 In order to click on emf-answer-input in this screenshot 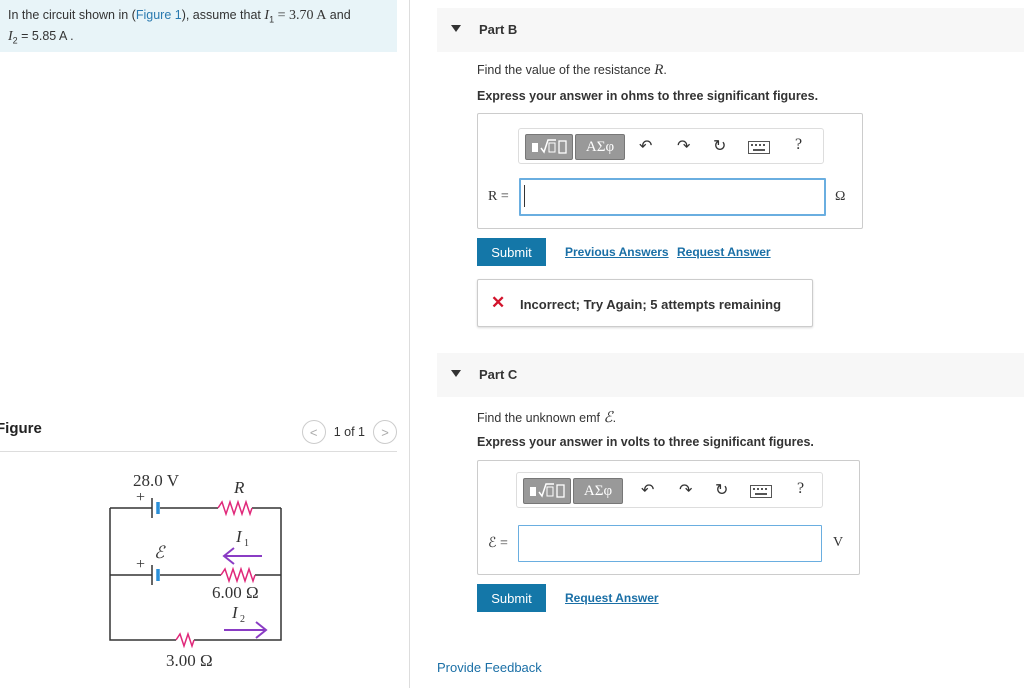, I will do `click(670, 543)`.